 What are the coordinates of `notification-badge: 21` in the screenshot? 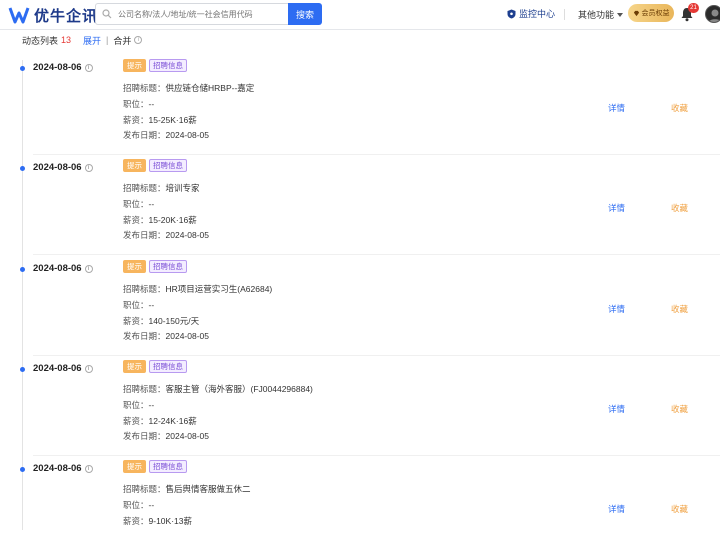 It's located at (693, 8).